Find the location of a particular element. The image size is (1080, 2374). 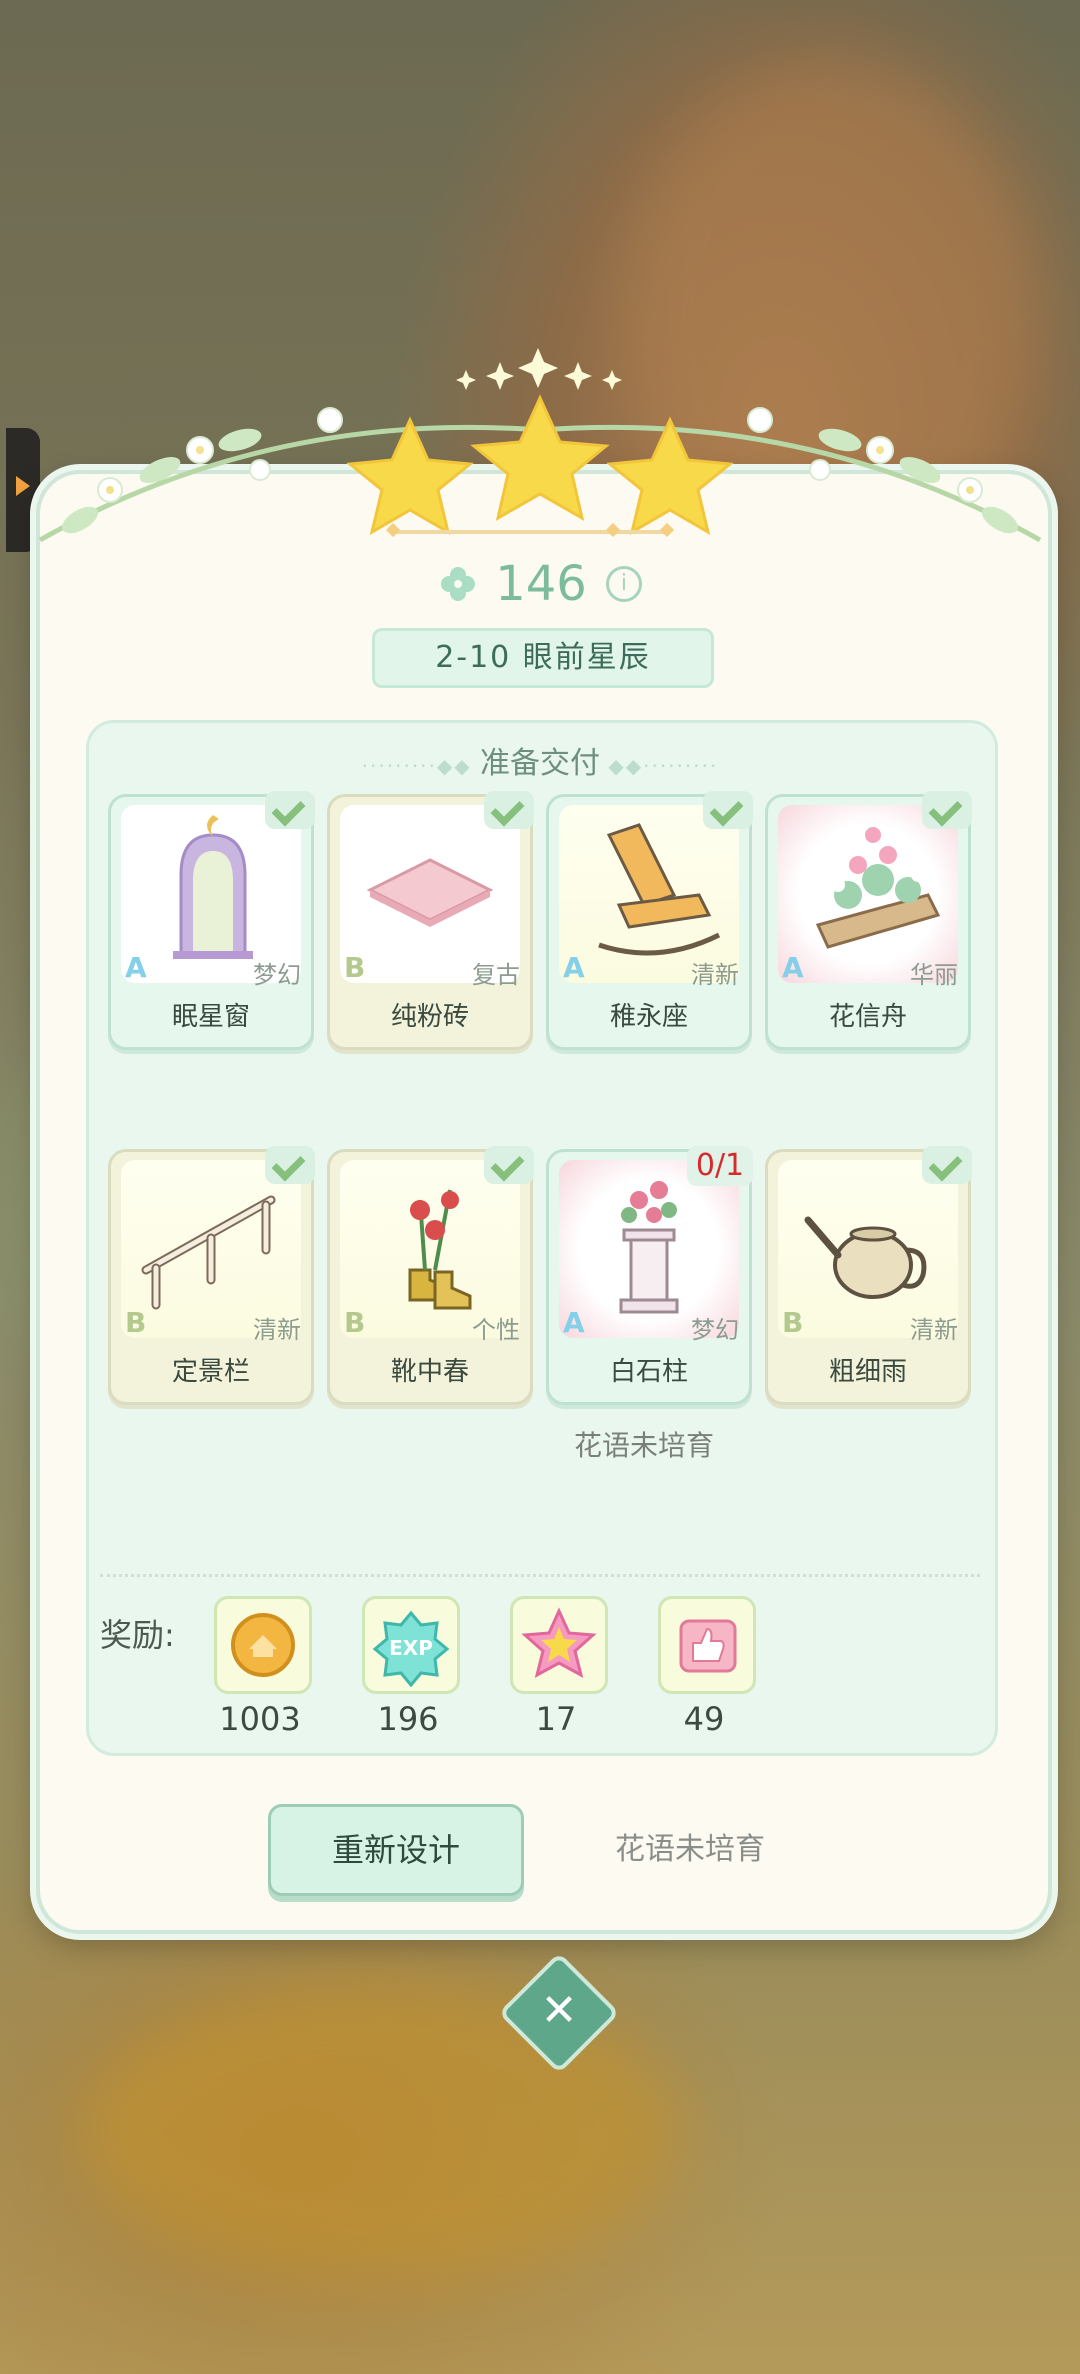

panel-title-row: ·········◆◆ 准备交付 ◆◆········· is located at coordinates (540, 760).